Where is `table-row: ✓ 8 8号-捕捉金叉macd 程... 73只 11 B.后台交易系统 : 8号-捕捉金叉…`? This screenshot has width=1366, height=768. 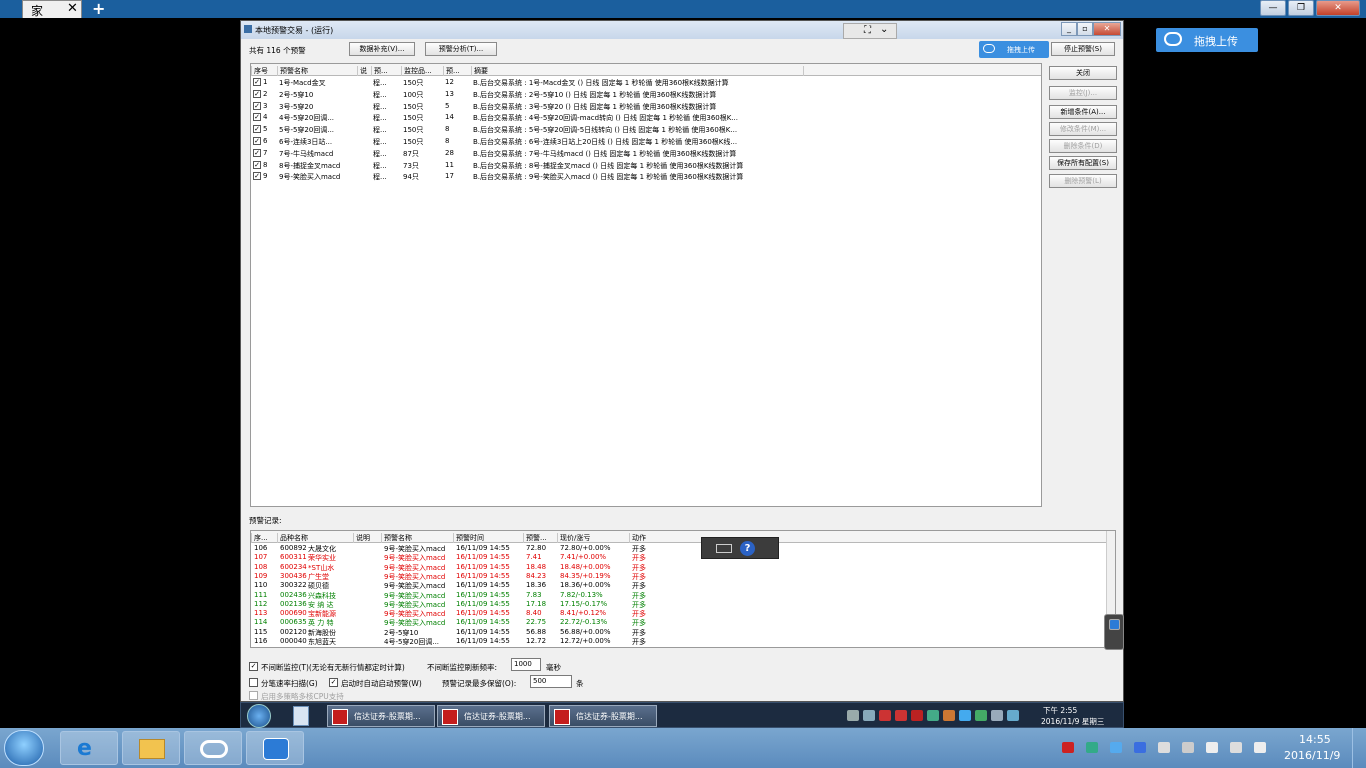 table-row: ✓ 8 8号-捕捉金叉macd 程... 73只 11 B.后台交易系统 : 8号-捕捉金叉… is located at coordinates (646, 166).